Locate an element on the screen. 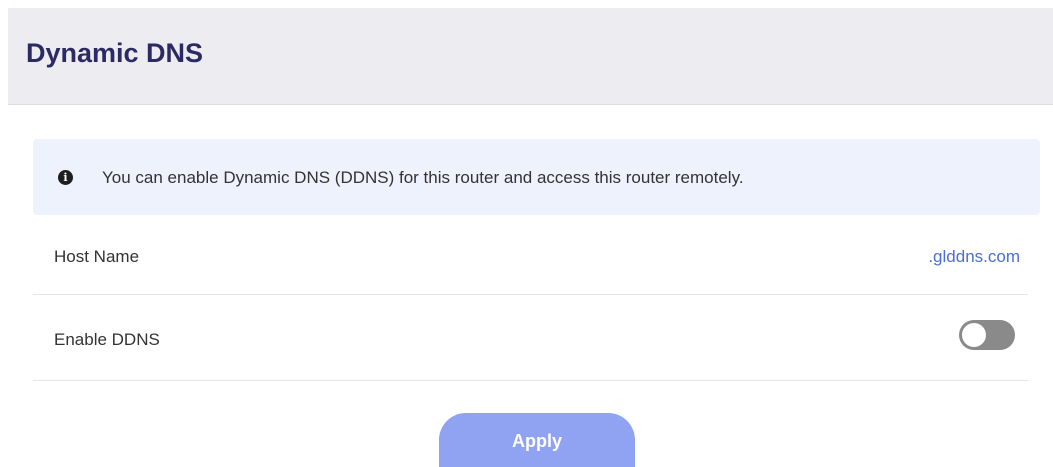  toggle-knob is located at coordinates (974, 335).